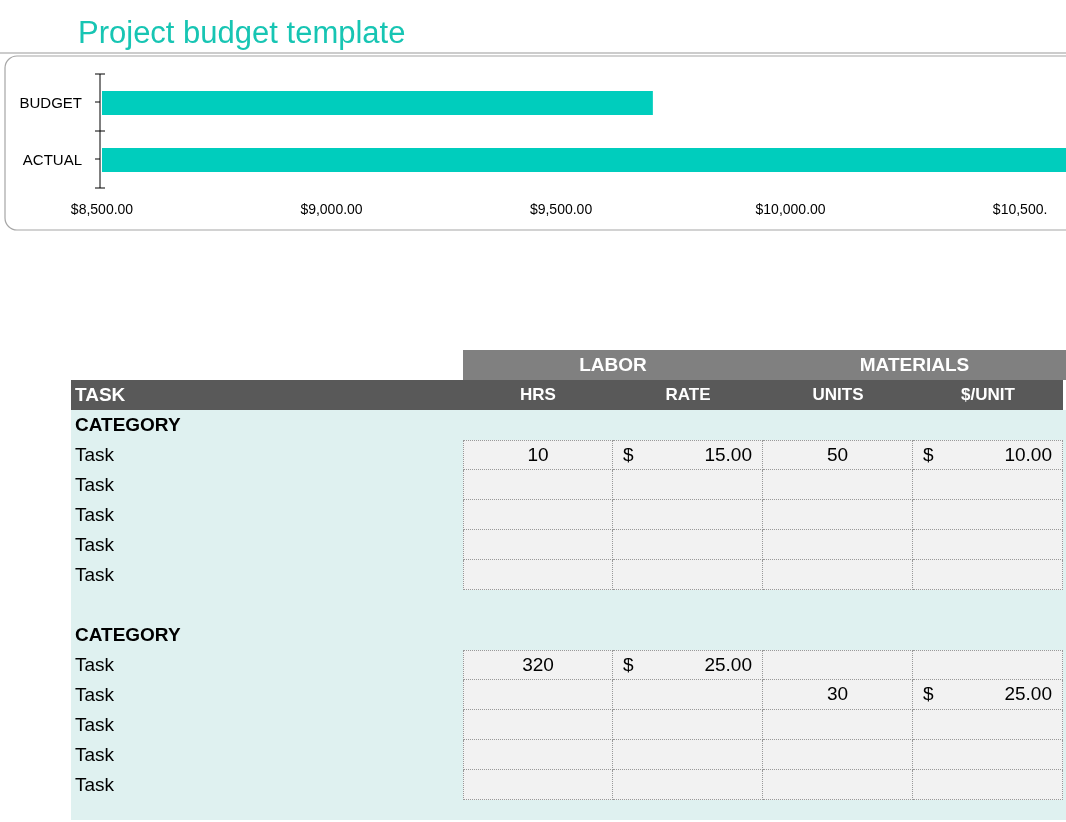 This screenshot has height=822, width=1066. I want to click on column-header: UNITS, so click(838, 395).